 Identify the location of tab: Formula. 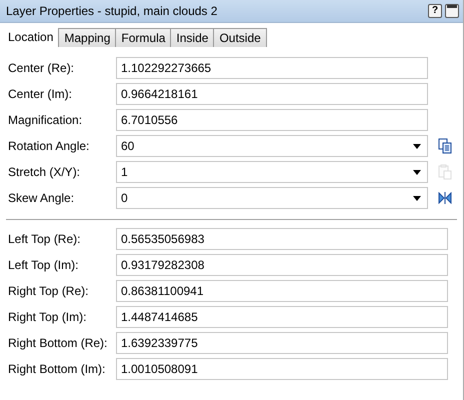
(143, 37).